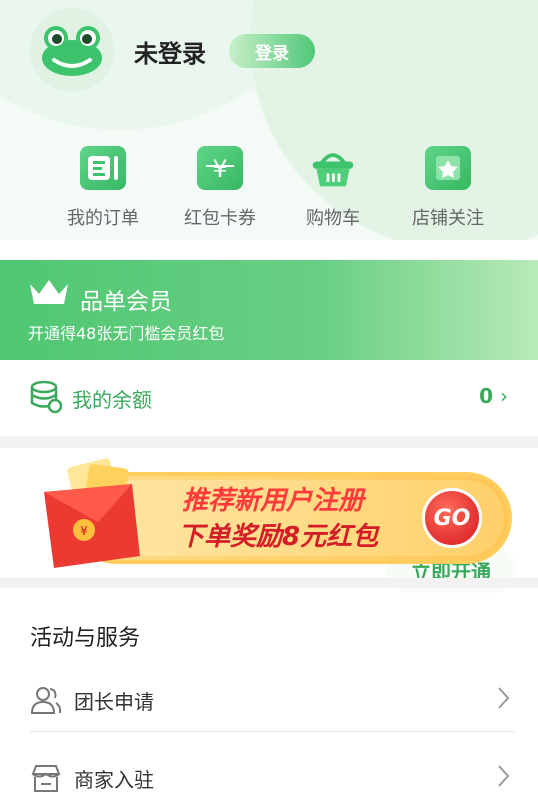  What do you see at coordinates (114, 702) in the screenshot?
I see `service-item-label: 团长申请` at bounding box center [114, 702].